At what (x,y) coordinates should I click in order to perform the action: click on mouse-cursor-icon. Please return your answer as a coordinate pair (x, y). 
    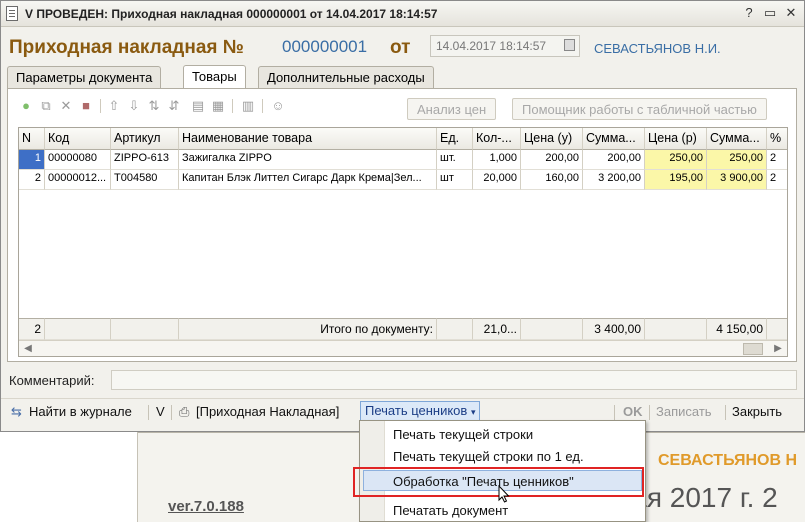
    Looking at the image, I should click on (504, 494).